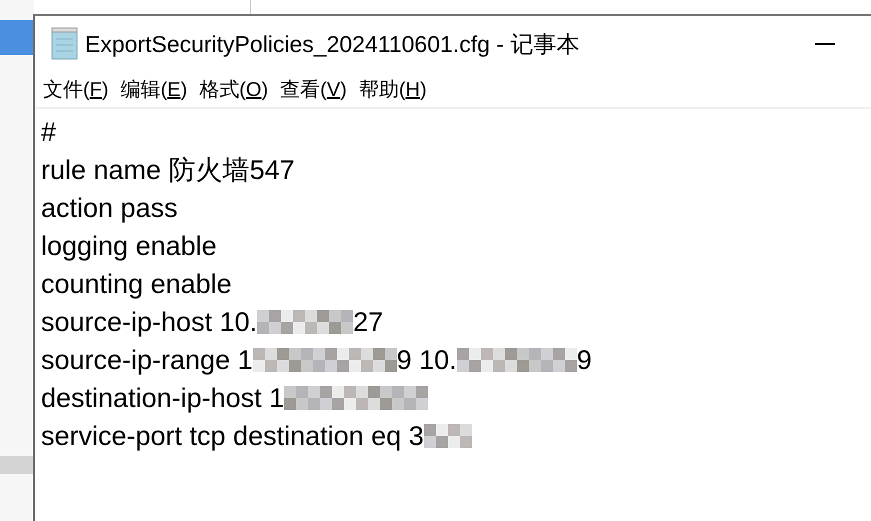  What do you see at coordinates (426, 360) in the screenshot?
I see `text-line: 9 10.` at bounding box center [426, 360].